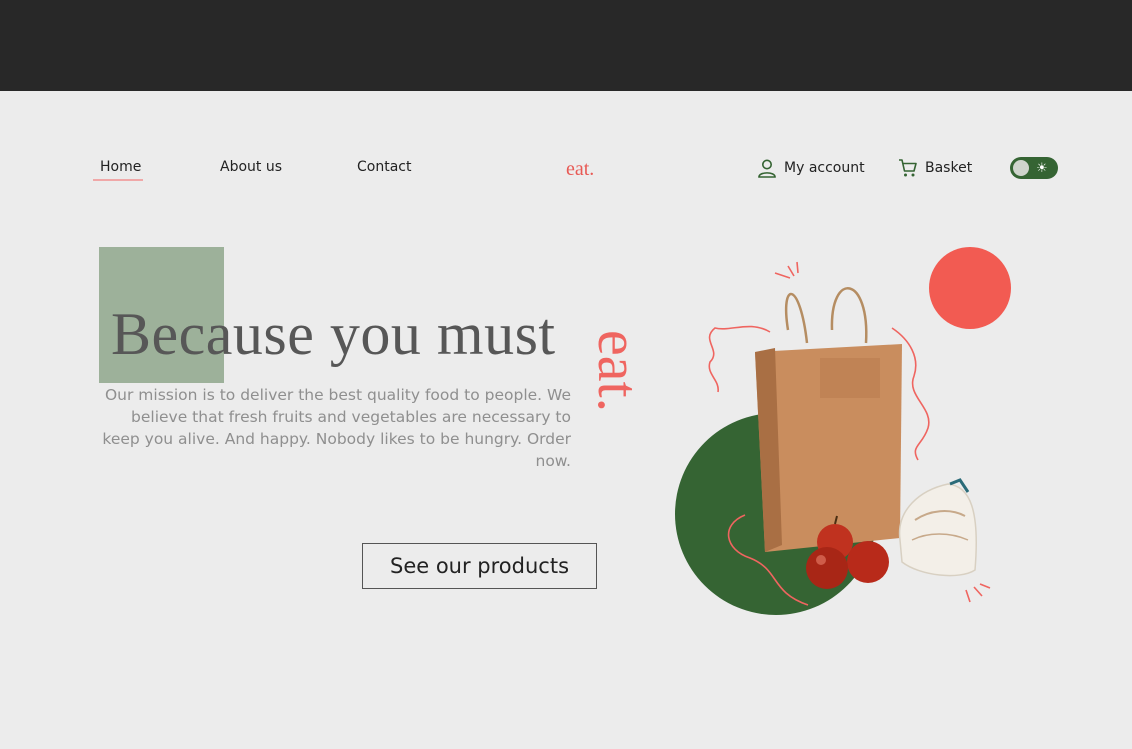  What do you see at coordinates (1042, 167) in the screenshot?
I see `sun-icon: ☀` at bounding box center [1042, 167].